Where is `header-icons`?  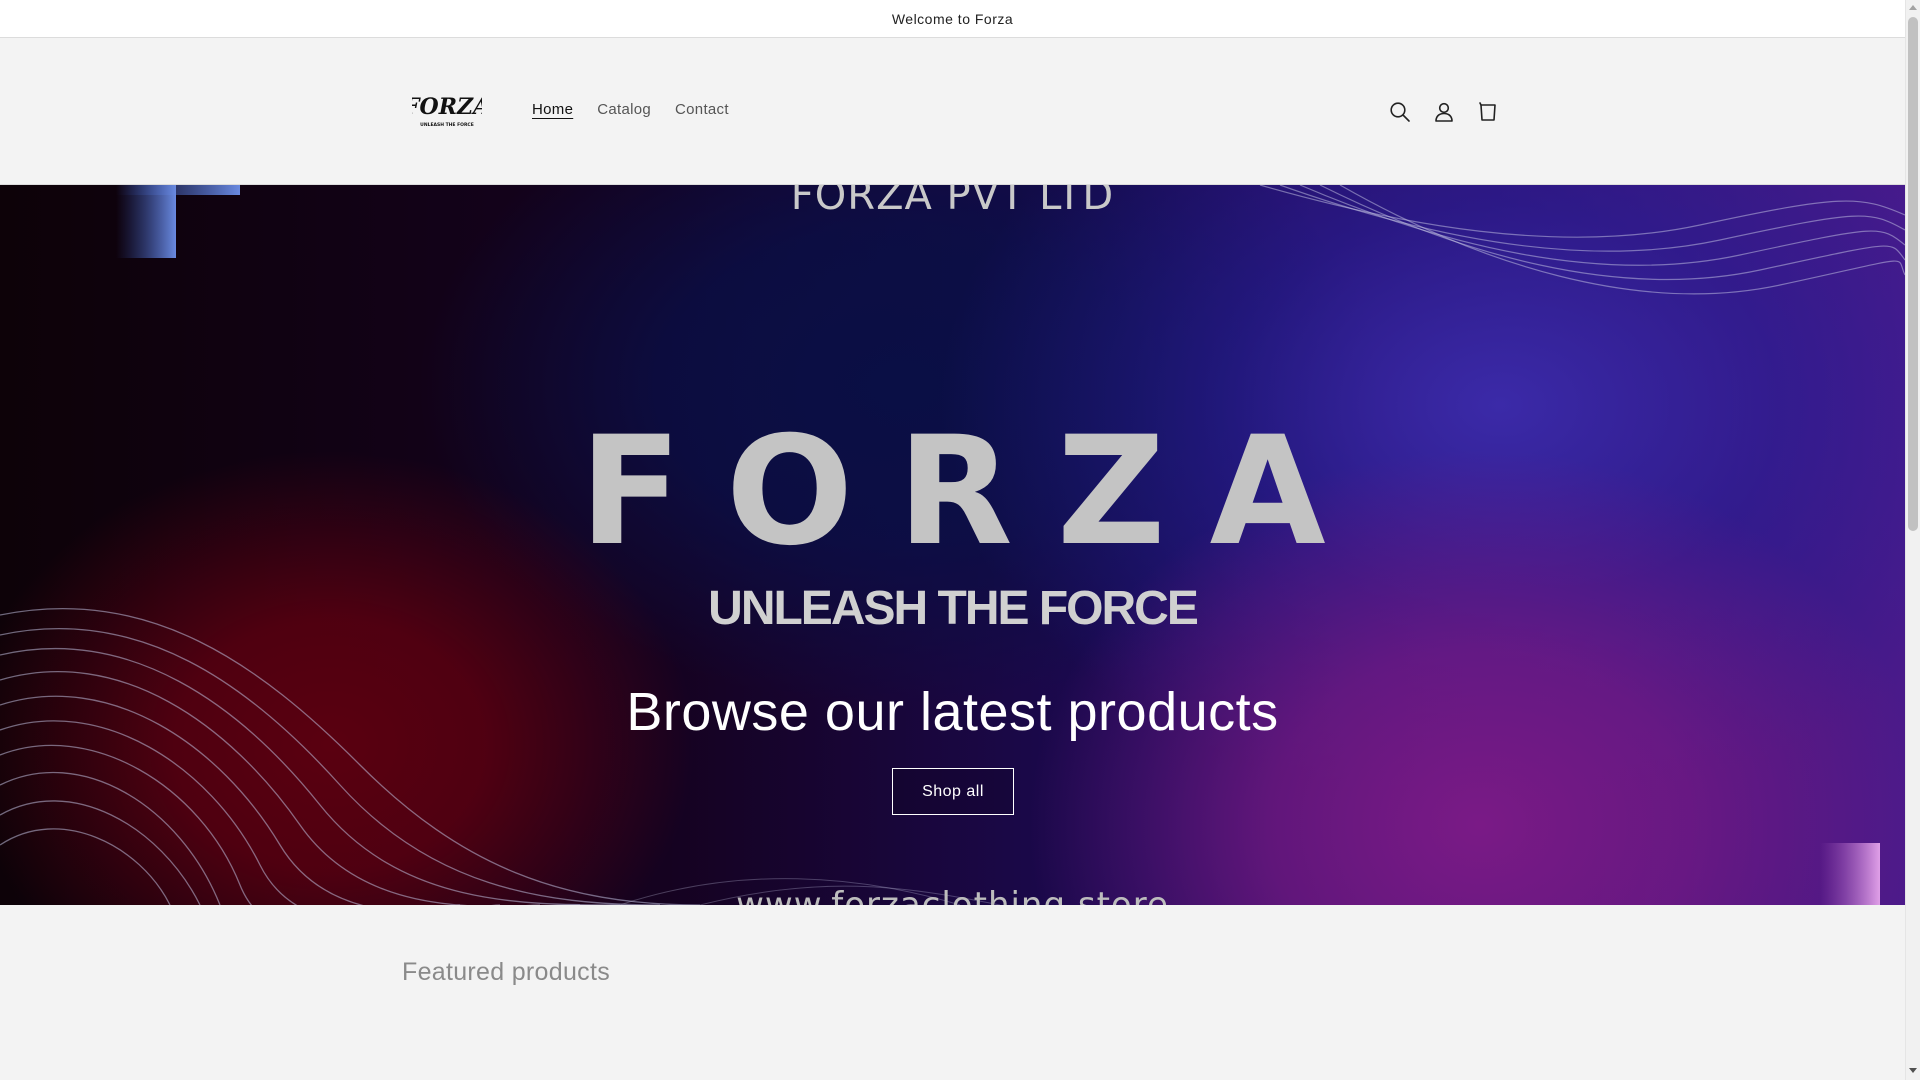 header-icons is located at coordinates (1444, 112).